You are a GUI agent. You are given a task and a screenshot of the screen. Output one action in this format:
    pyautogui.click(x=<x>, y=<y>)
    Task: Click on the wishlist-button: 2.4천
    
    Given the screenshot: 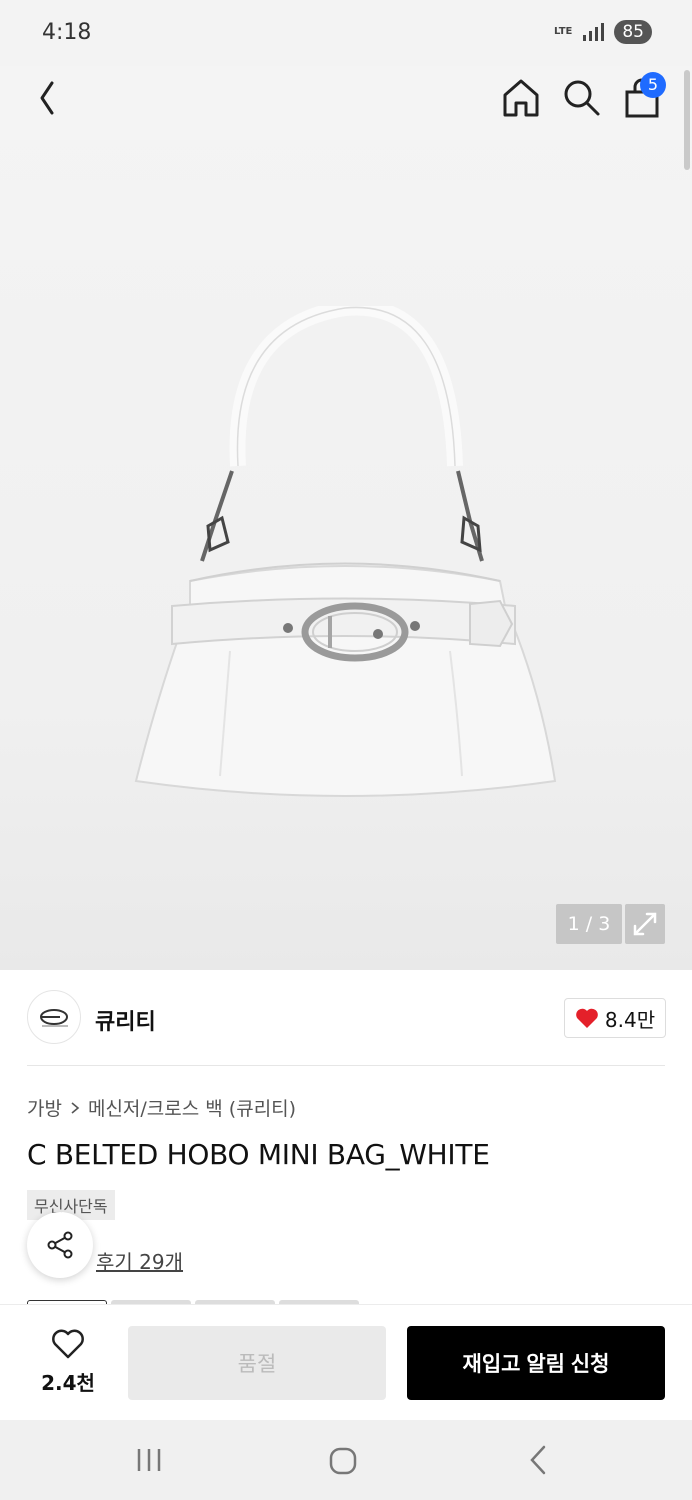 What is the action you would take?
    pyautogui.click(x=68, y=1364)
    